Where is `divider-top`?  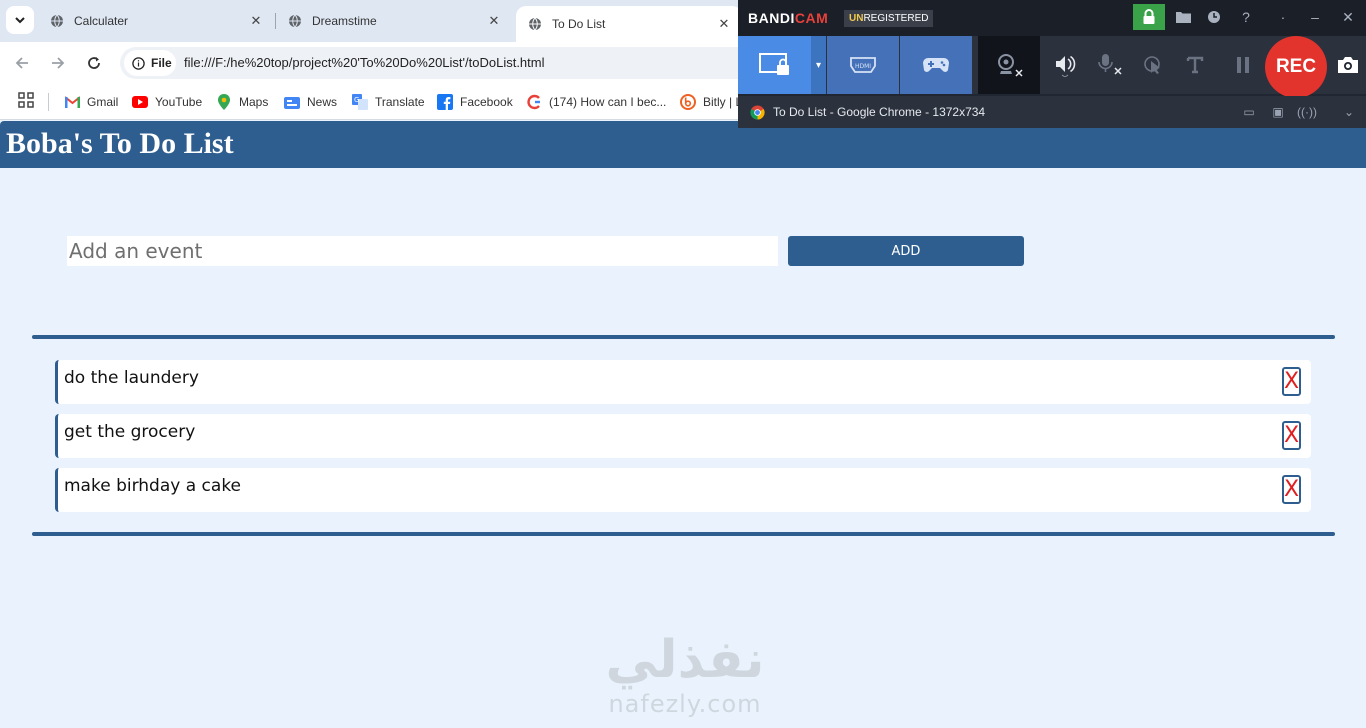
divider-top is located at coordinates (683, 337).